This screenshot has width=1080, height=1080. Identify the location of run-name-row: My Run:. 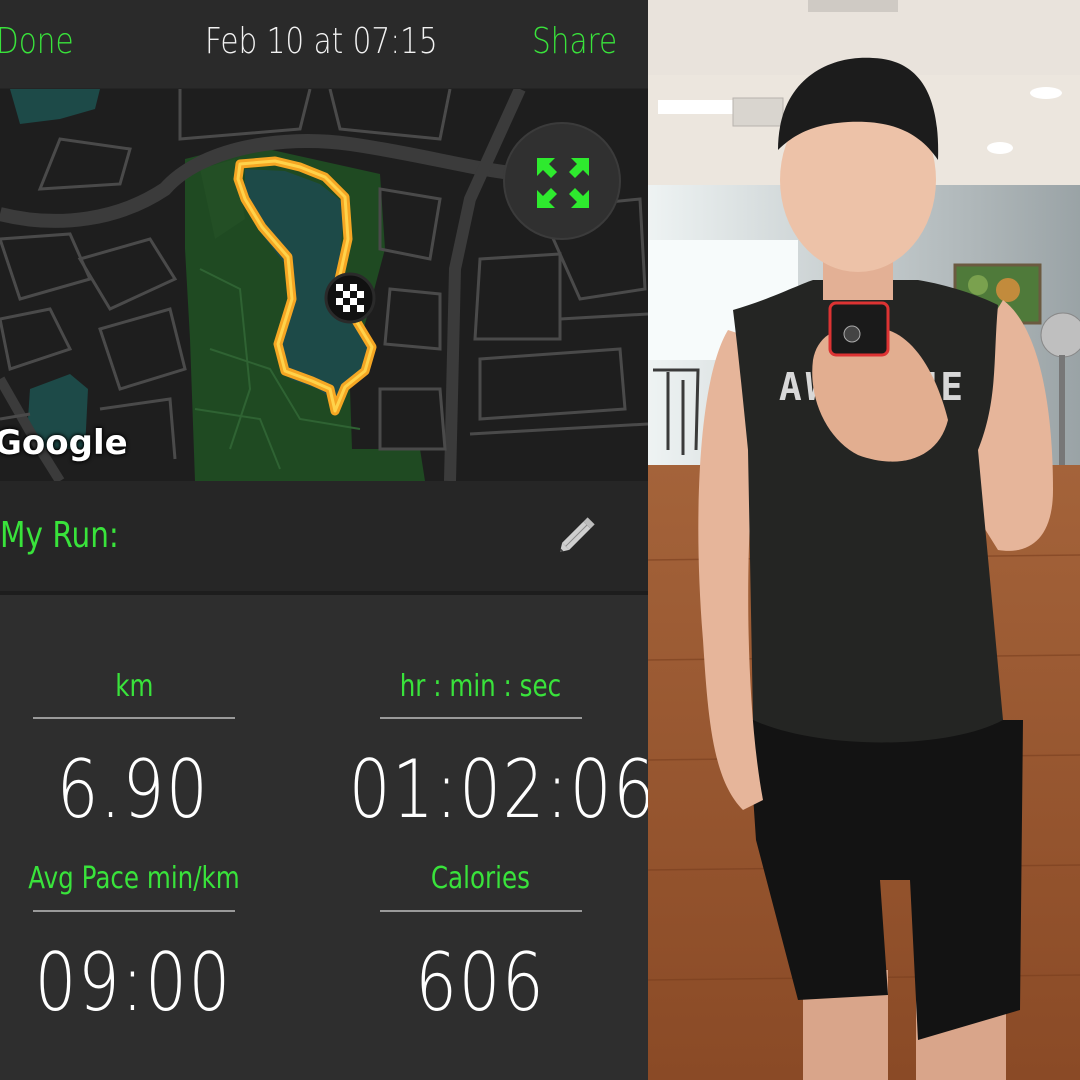
(324, 538).